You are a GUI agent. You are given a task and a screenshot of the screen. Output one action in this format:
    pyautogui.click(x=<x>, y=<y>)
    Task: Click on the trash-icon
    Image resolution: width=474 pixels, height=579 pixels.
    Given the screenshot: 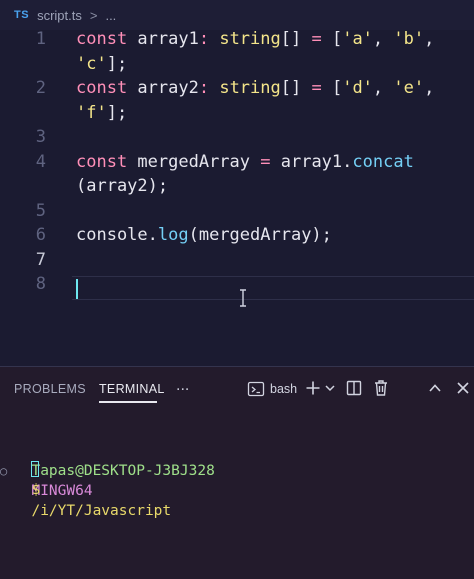 What is the action you would take?
    pyautogui.click(x=381, y=388)
    